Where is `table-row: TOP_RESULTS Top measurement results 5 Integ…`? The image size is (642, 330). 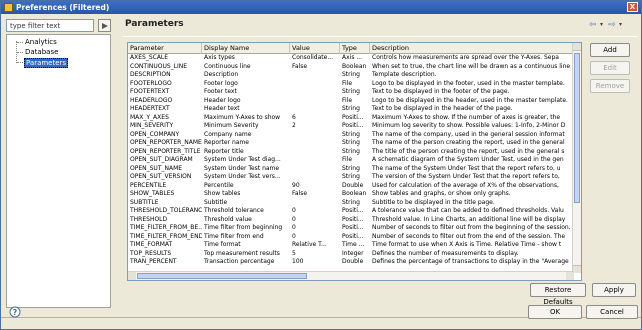 table-row: TOP_RESULTS Top measurement results 5 Integ… is located at coordinates (351, 254).